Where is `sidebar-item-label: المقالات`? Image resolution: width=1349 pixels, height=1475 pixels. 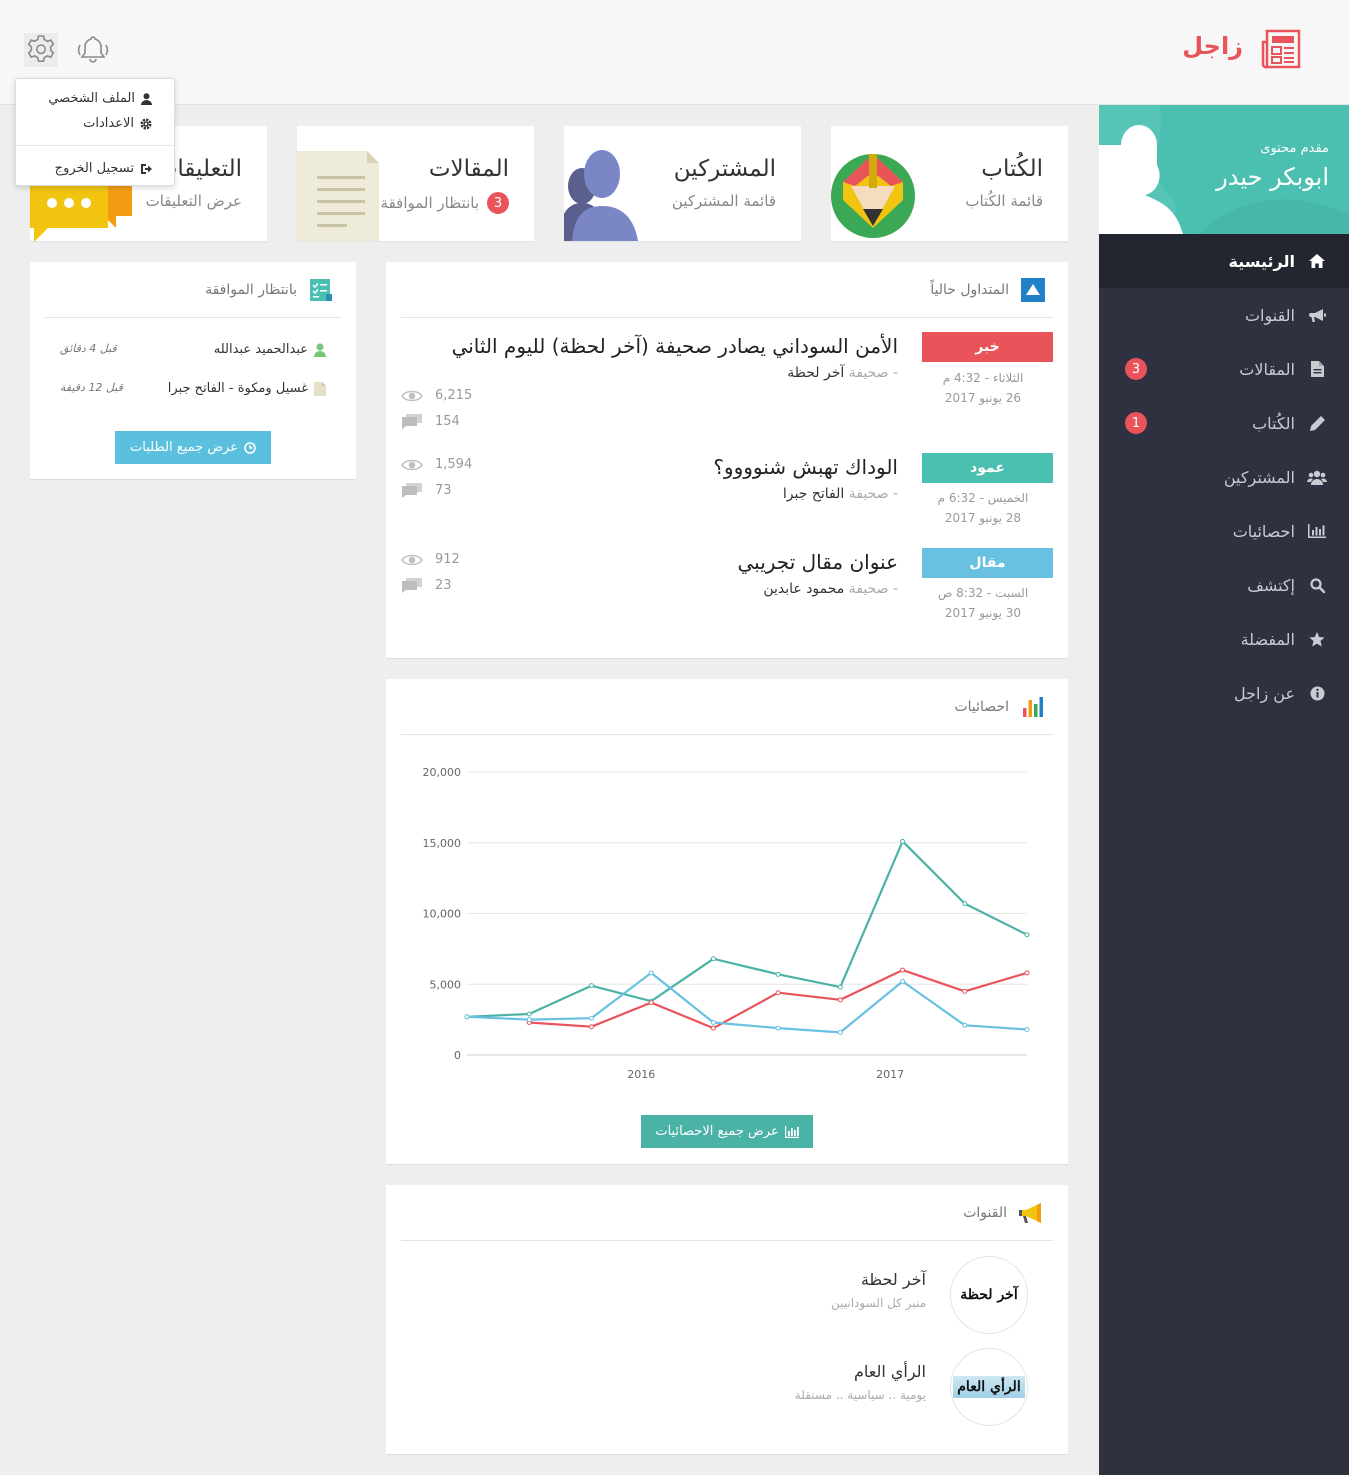
sidebar-item-label: المقالات is located at coordinates (1267, 369).